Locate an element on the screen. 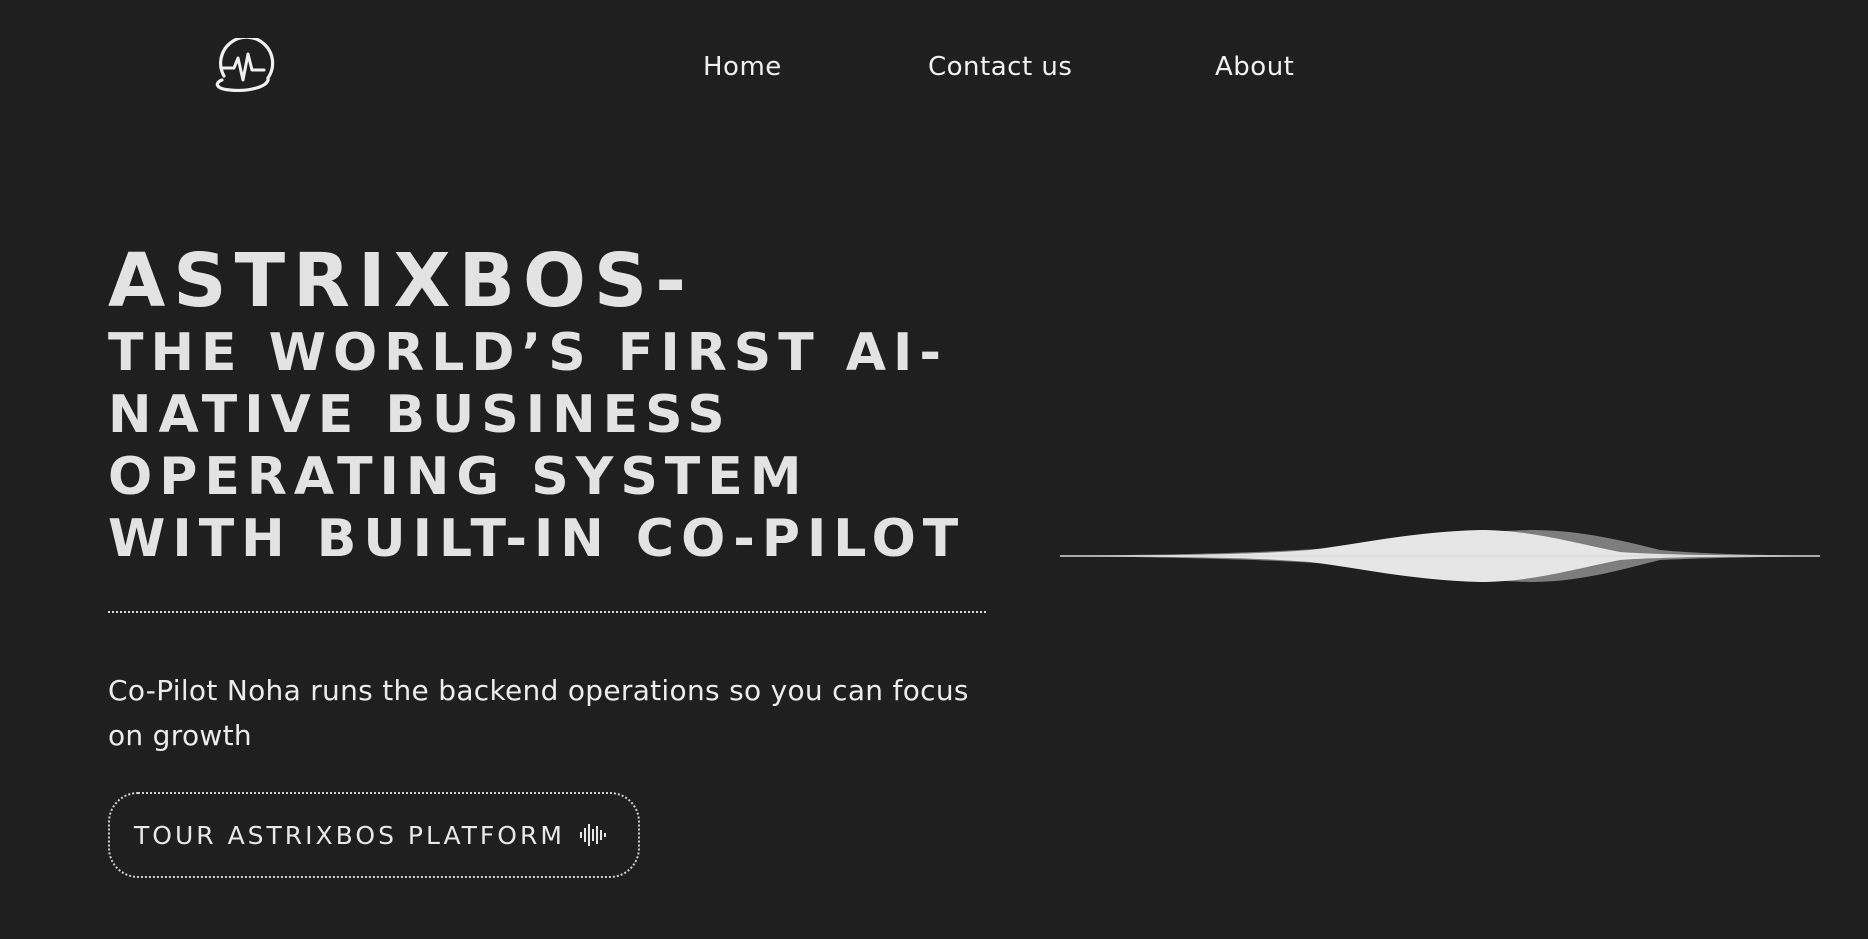  tour-platform-button: TOUR ASTRIXBOS PLATFORM is located at coordinates (374, 835).